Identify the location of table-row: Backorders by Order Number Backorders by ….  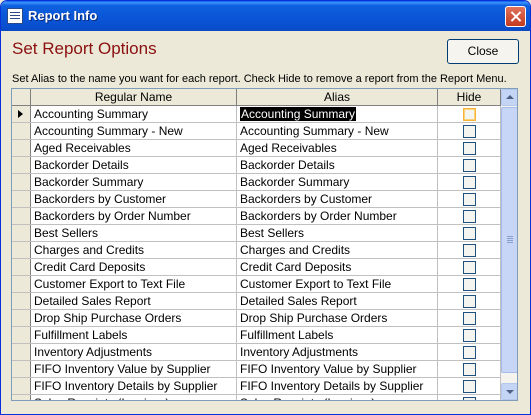
(256, 216).